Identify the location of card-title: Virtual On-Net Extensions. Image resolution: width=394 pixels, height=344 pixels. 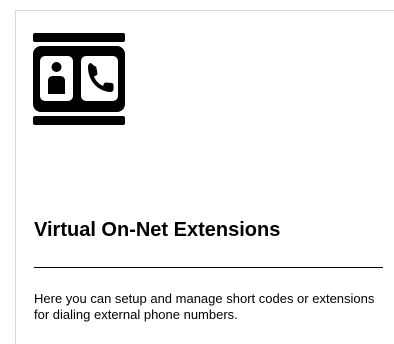
(157, 230).